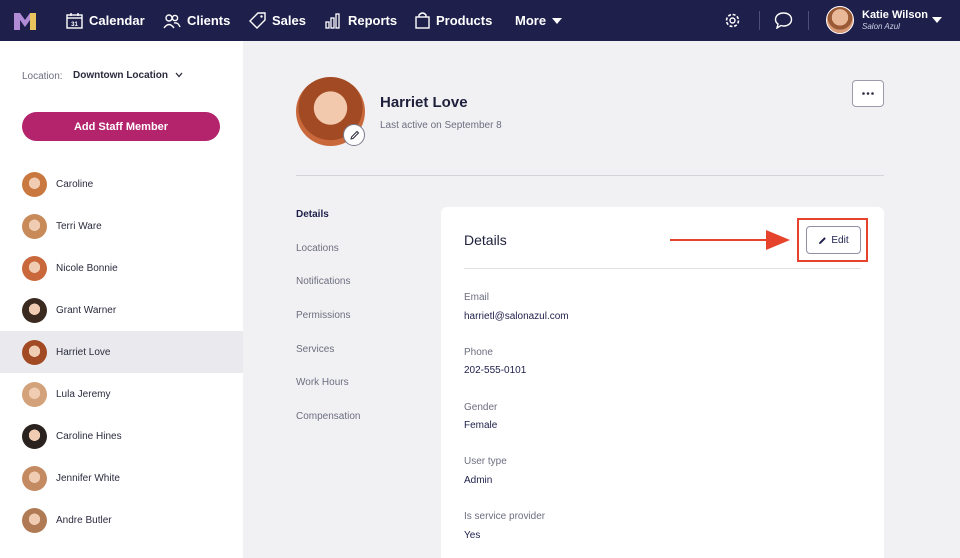 The width and height of the screenshot is (960, 558). I want to click on field-value: Admin, so click(478, 480).